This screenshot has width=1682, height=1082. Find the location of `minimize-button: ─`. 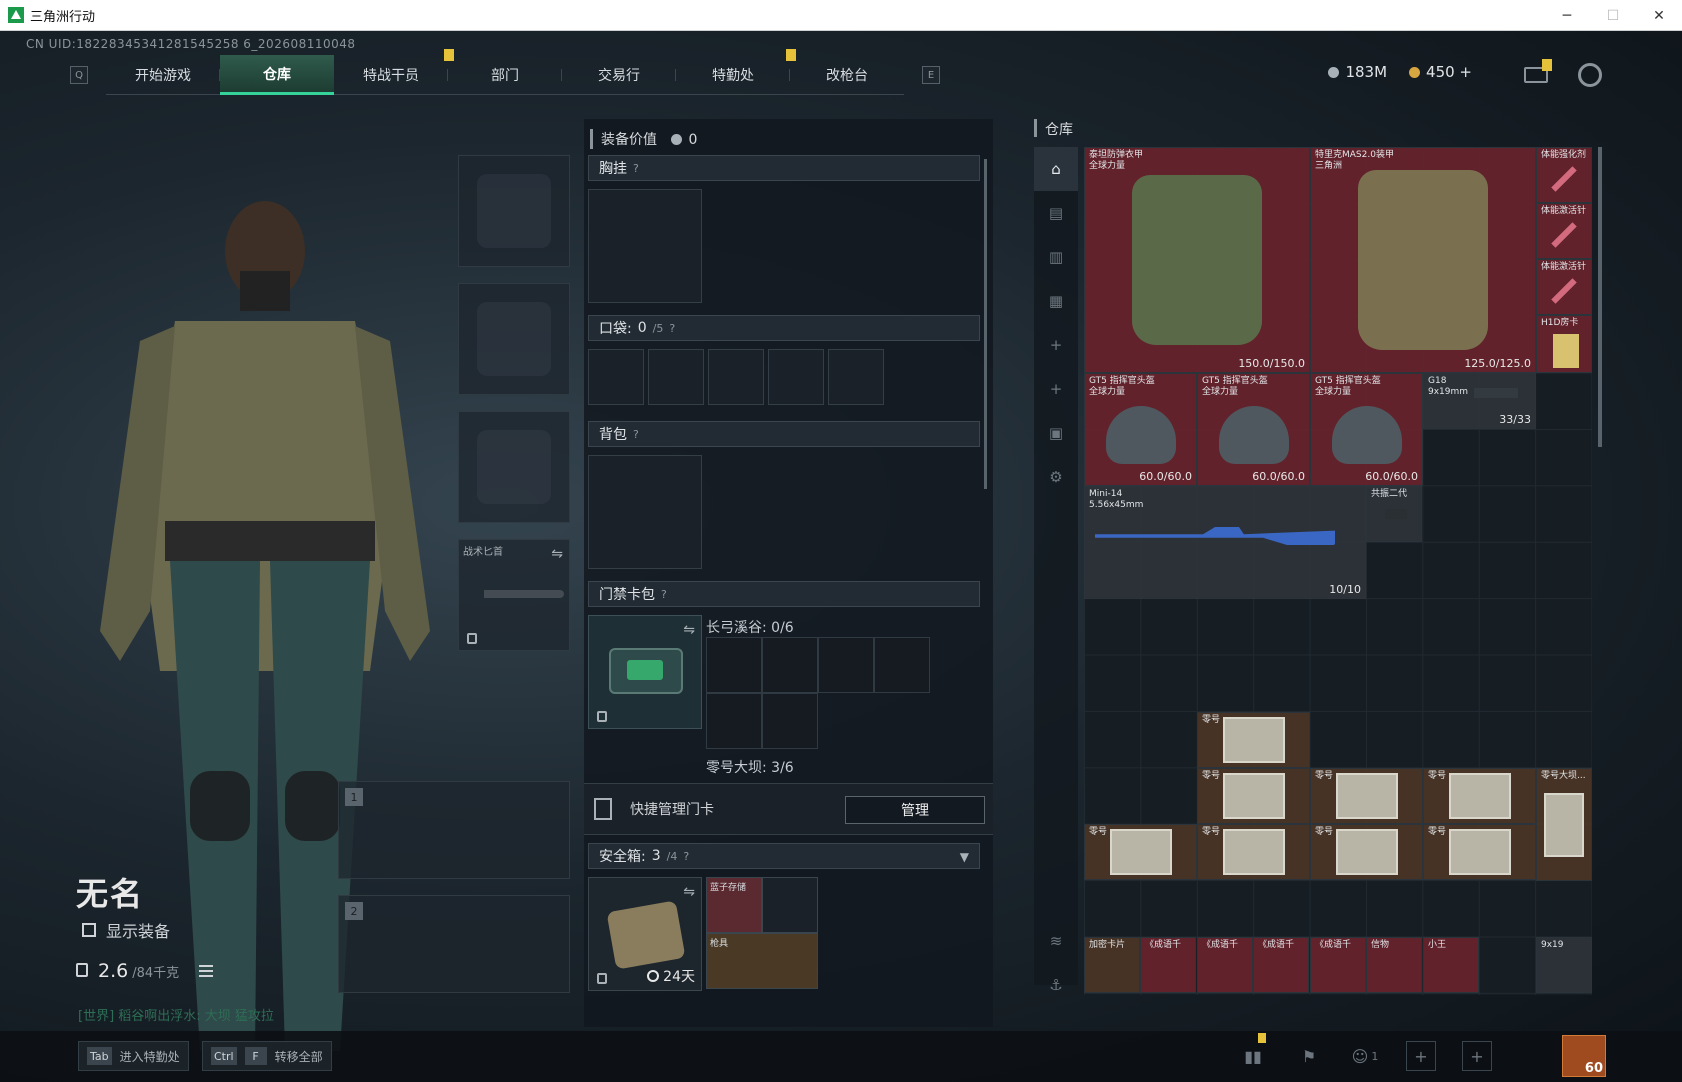

minimize-button: ─ is located at coordinates (1567, 15).